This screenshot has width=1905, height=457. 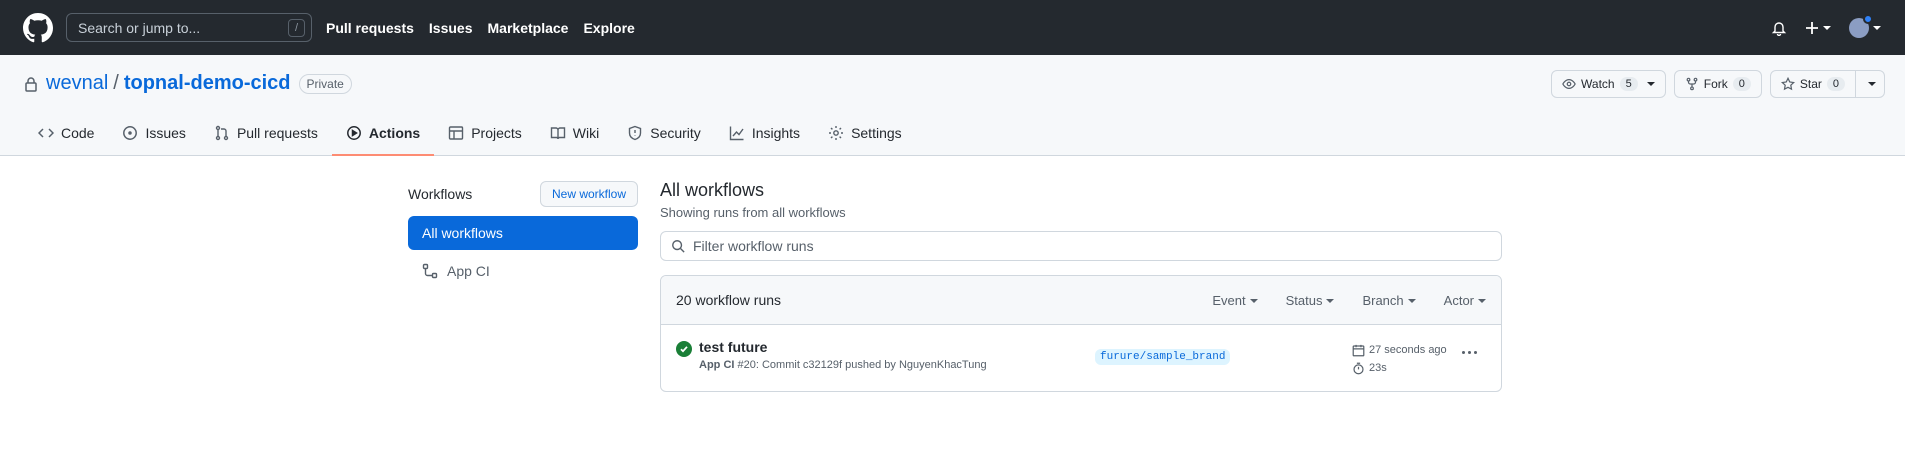 I want to click on lock-icon, so click(x=31, y=84).